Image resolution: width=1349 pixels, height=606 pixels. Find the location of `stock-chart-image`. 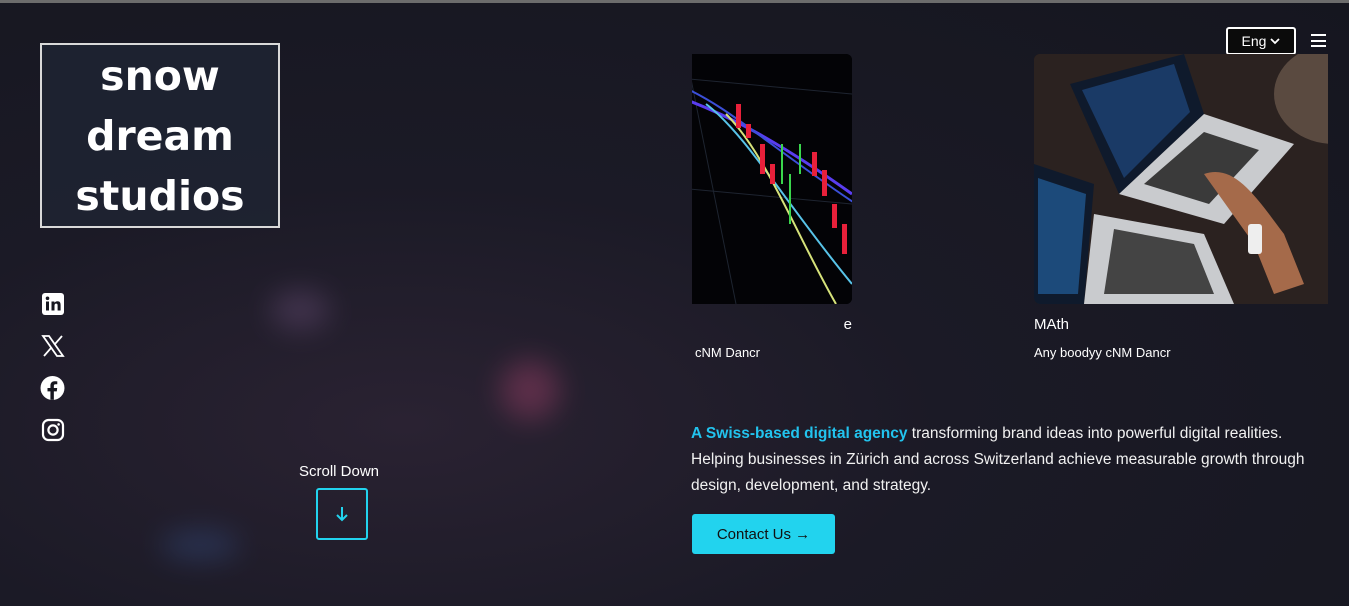

stock-chart-image is located at coordinates (772, 179).